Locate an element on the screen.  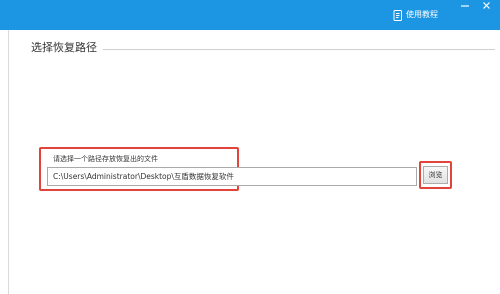
document-help-icon is located at coordinates (398, 15).